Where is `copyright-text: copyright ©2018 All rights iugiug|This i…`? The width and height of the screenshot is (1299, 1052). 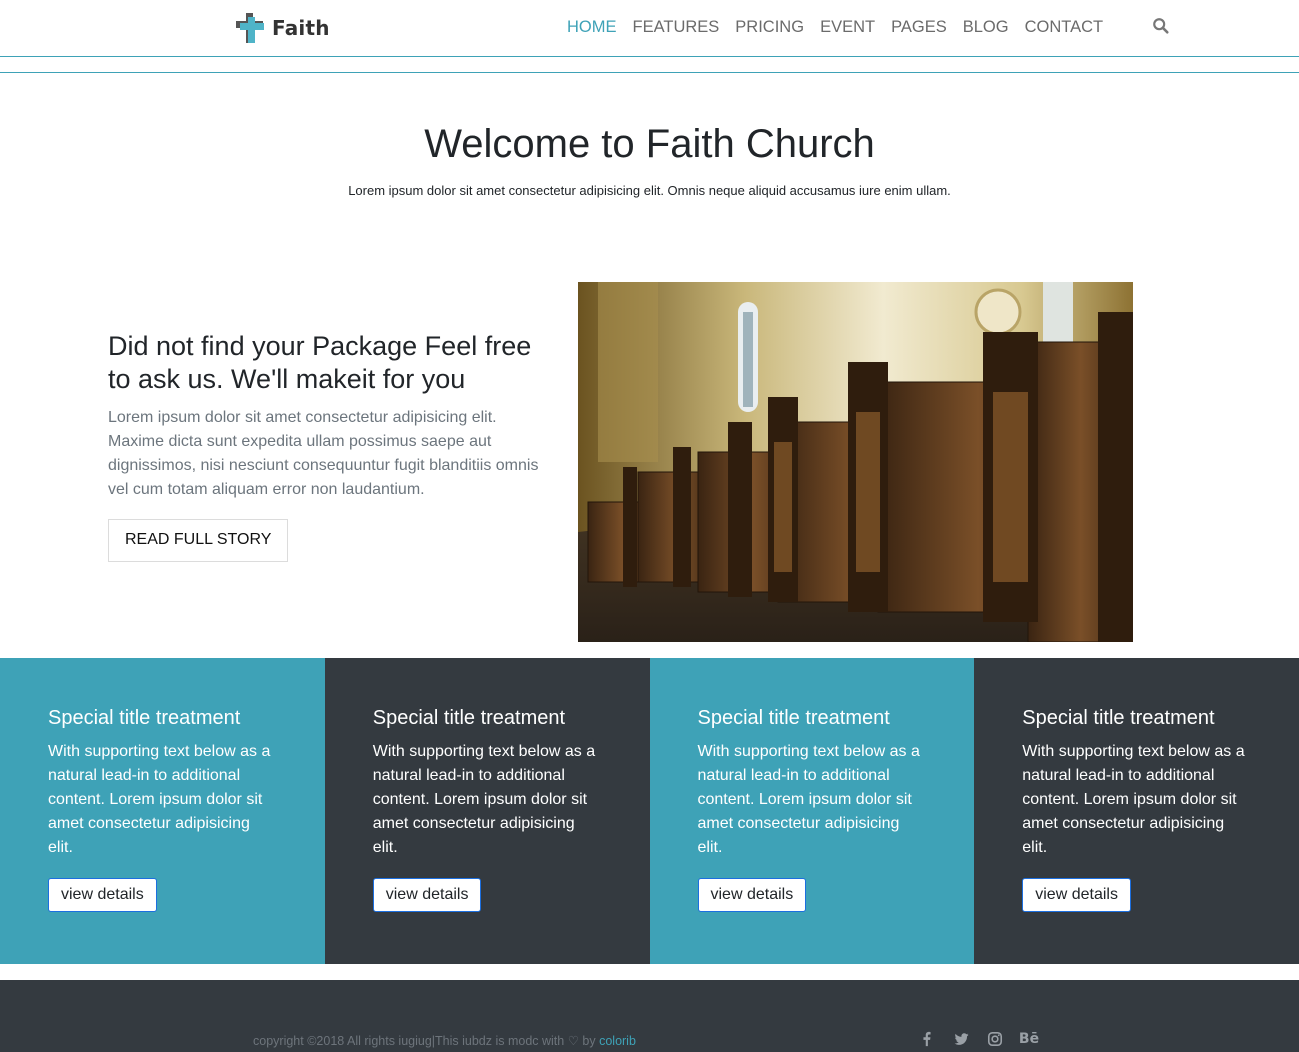
copyright-text: copyright ©2018 All rights iugiug|This i… is located at coordinates (444, 1040).